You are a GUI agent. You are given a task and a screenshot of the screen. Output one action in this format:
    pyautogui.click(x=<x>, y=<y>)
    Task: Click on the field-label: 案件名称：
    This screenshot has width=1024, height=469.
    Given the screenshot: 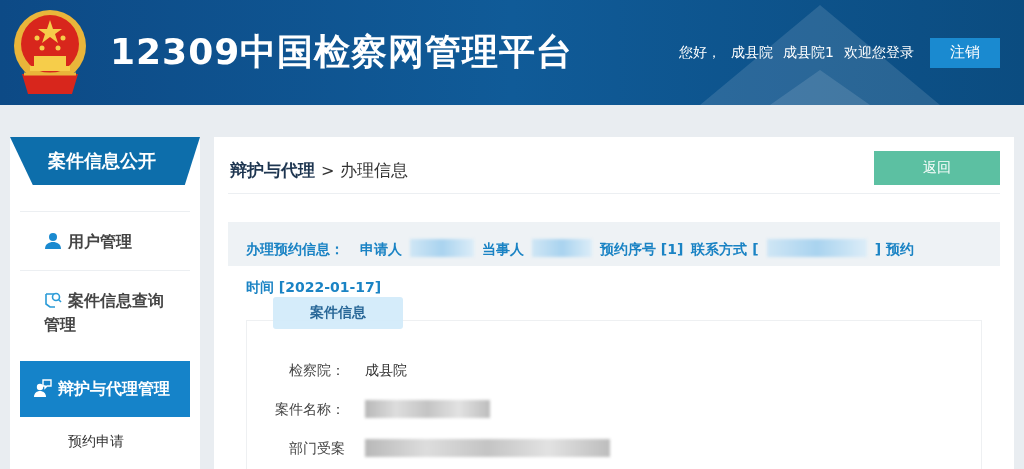 What is the action you would take?
    pyautogui.click(x=309, y=409)
    